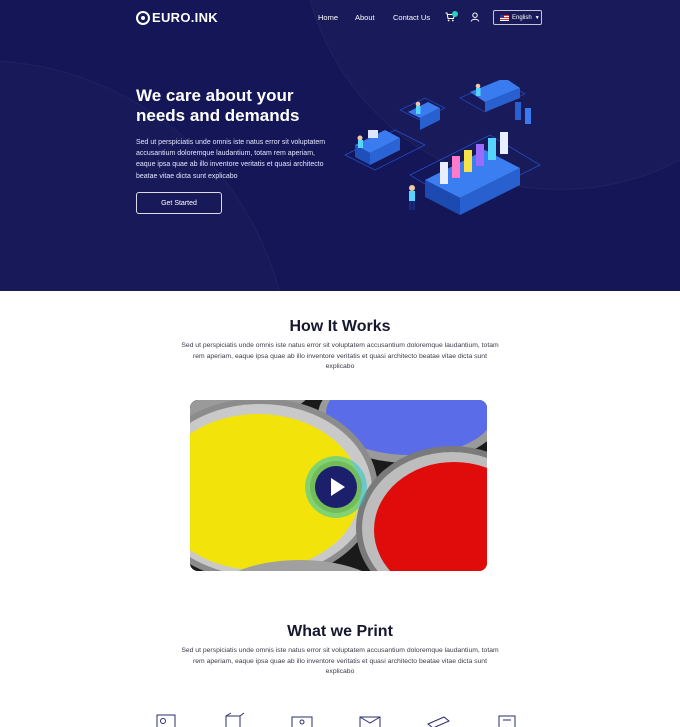 The width and height of the screenshot is (680, 727). Describe the element at coordinates (218, 105) in the screenshot. I see `hero-title: We care about your needs and demands` at that location.